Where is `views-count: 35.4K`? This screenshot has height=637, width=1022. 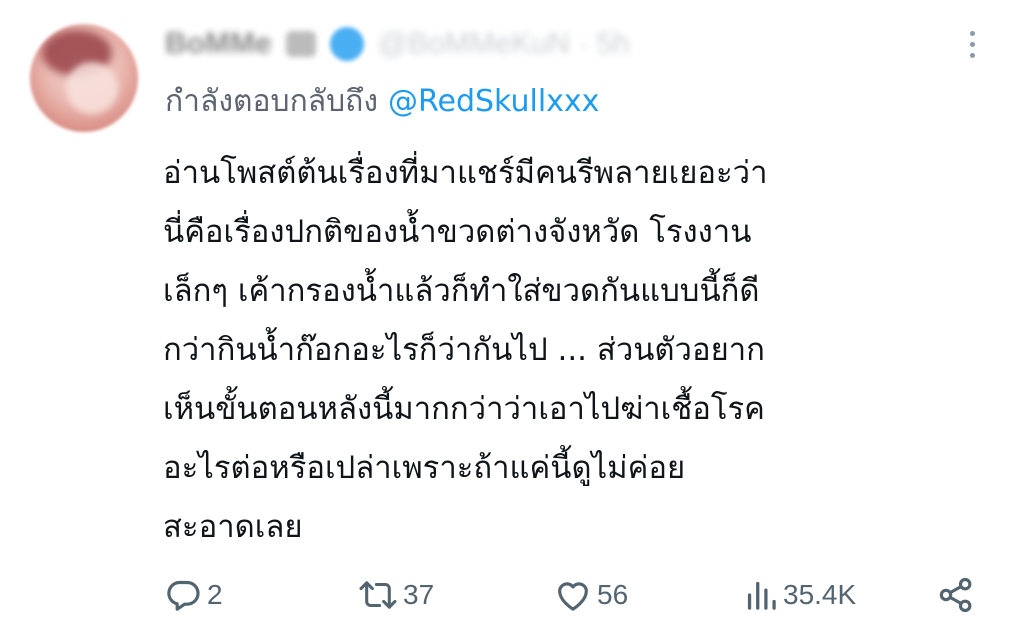 views-count: 35.4K is located at coordinates (820, 594).